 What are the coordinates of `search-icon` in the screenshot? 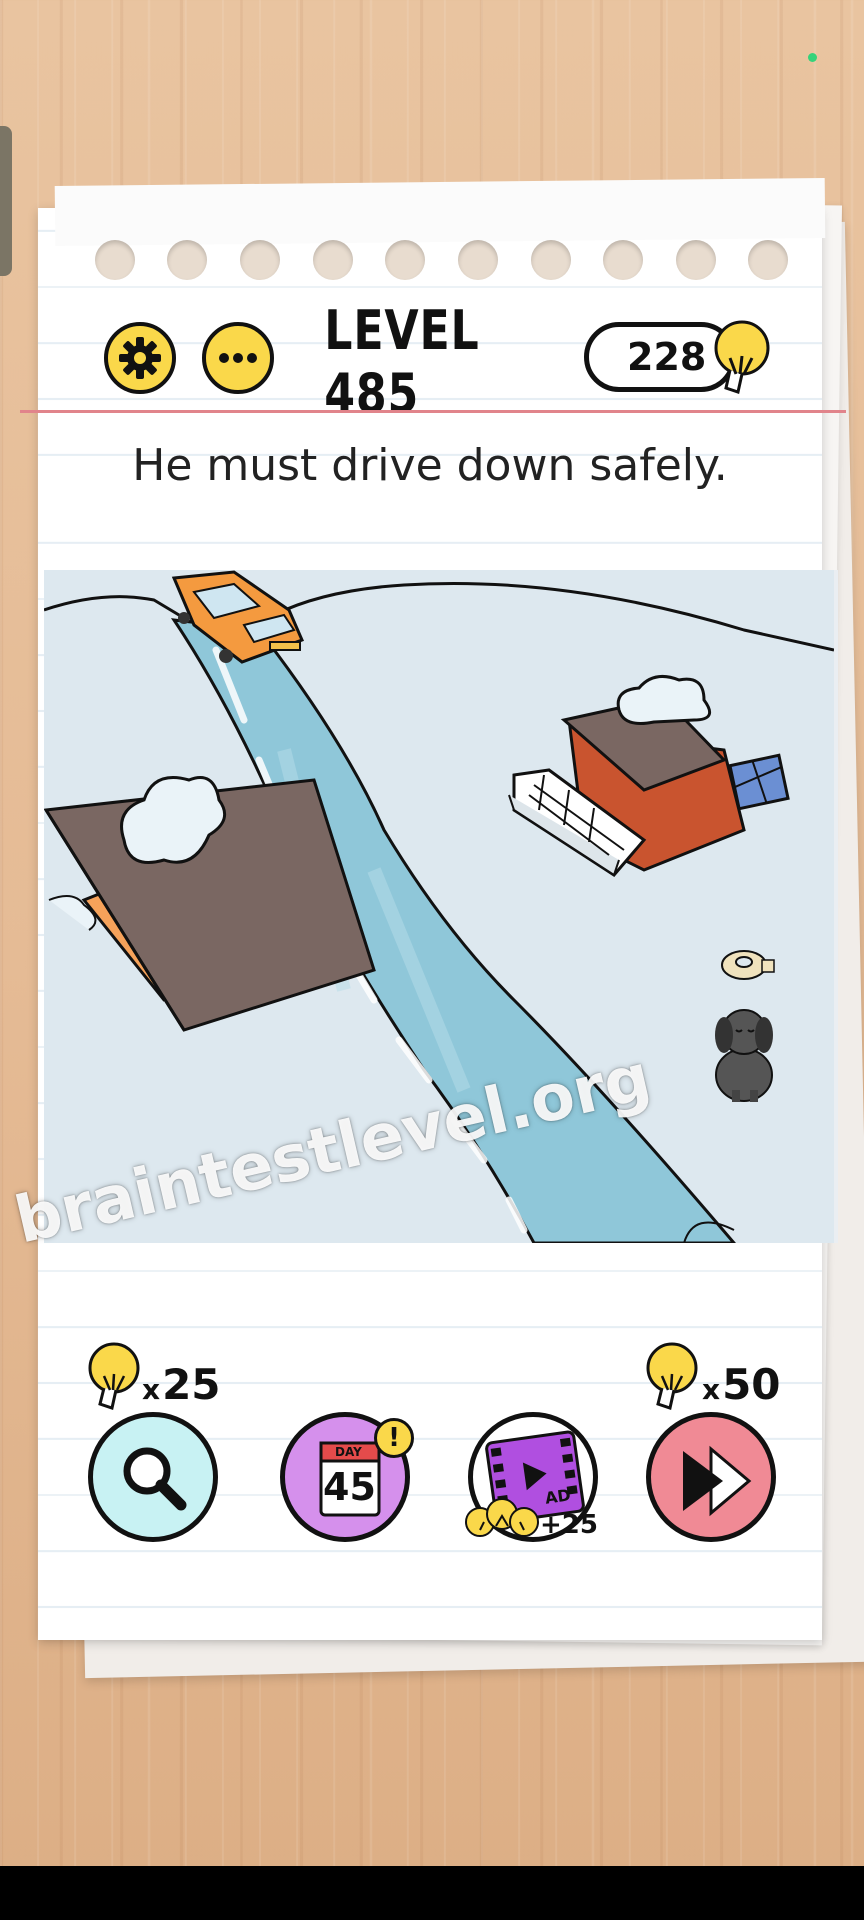 It's located at (155, 1479).